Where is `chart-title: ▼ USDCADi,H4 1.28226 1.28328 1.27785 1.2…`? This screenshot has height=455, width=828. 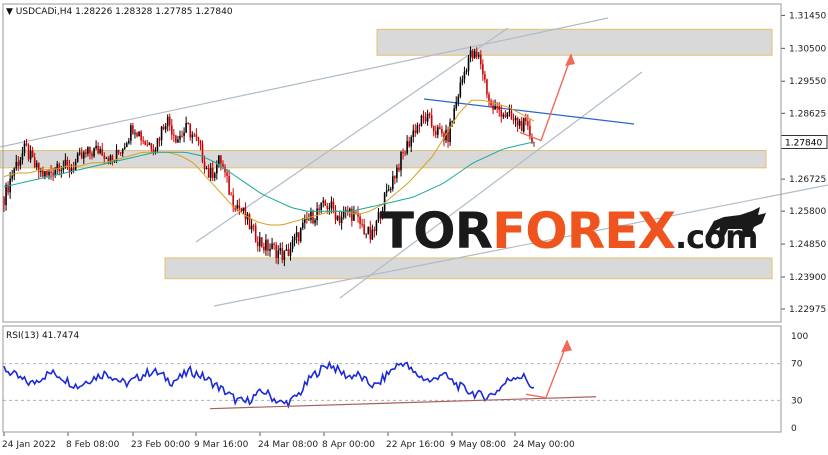 chart-title: ▼ USDCADi,H4 1.28226 1.28328 1.27785 1.2… is located at coordinates (119, 12).